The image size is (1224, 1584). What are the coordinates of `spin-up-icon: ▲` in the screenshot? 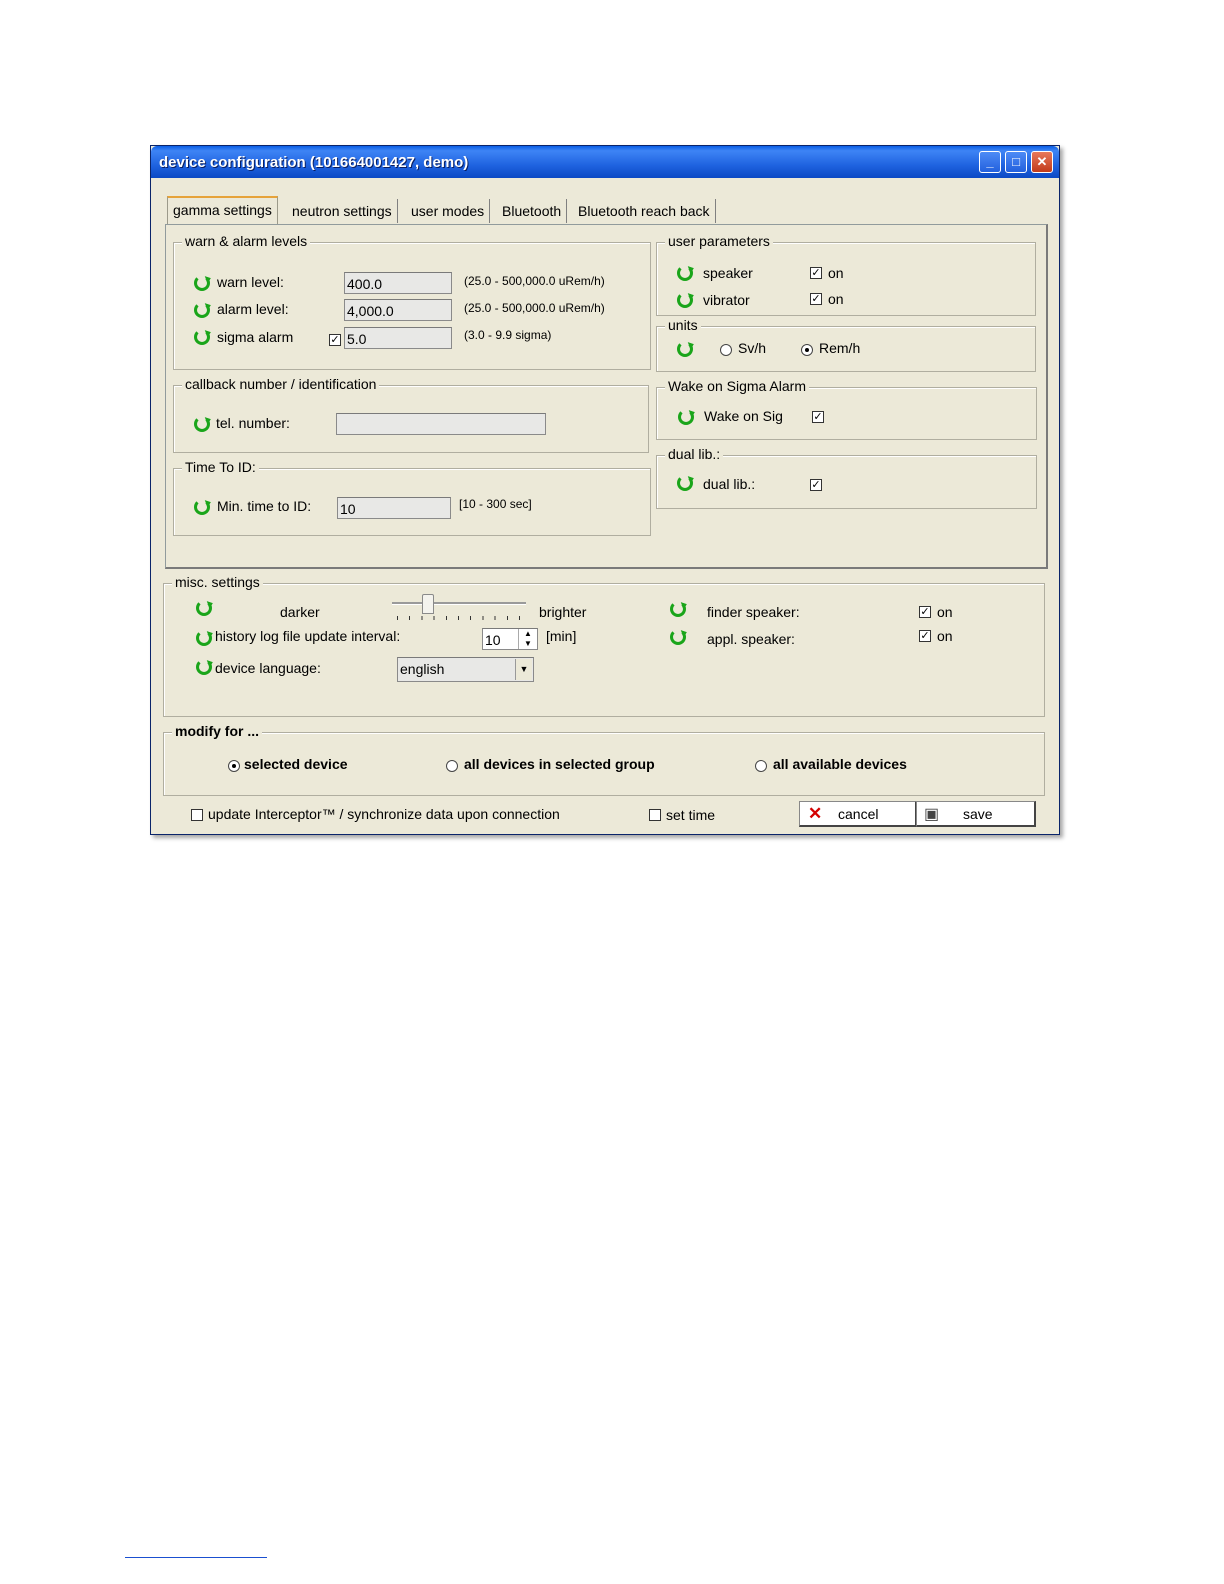 It's located at (527, 634).